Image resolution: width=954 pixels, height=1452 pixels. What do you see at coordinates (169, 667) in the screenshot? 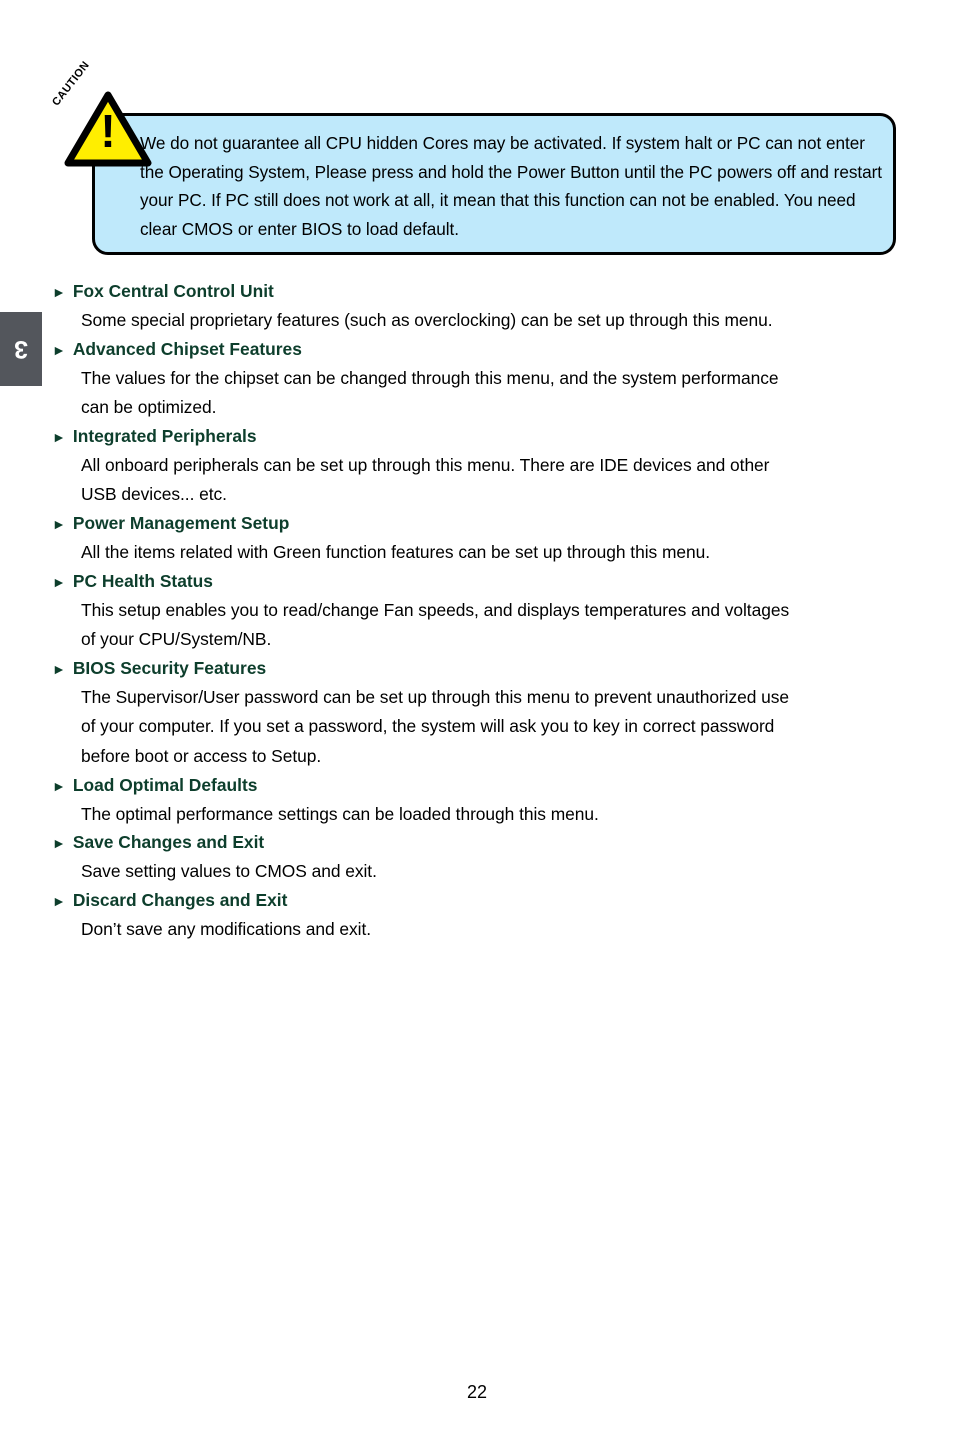
I see `menu-entry-title: BIOS Security Features` at bounding box center [169, 667].